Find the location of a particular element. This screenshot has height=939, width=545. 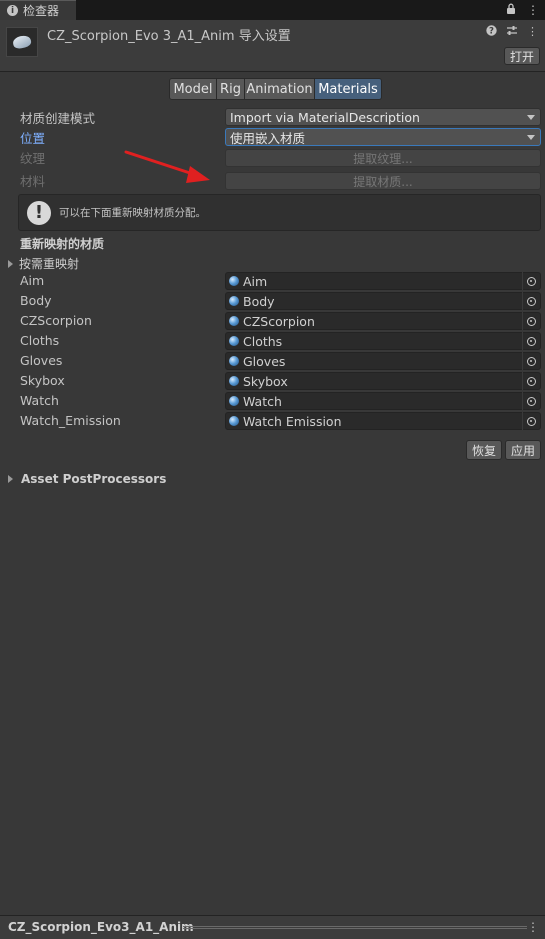

asset-postprocessors-foldout: Asset PostProcessors is located at coordinates (87, 479).